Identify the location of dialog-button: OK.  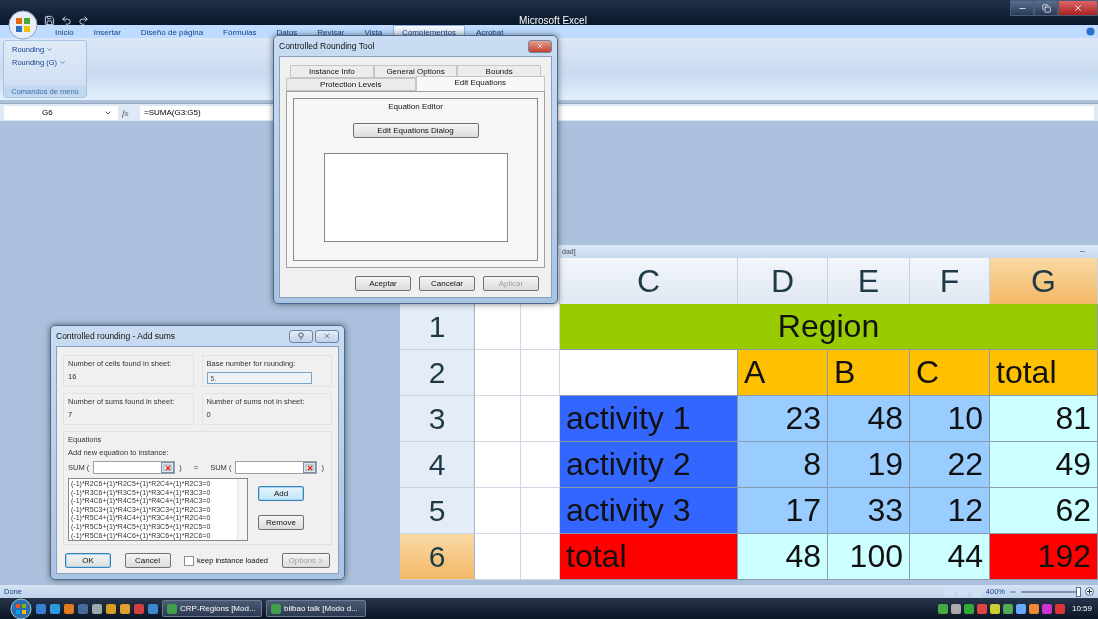
(88, 560).